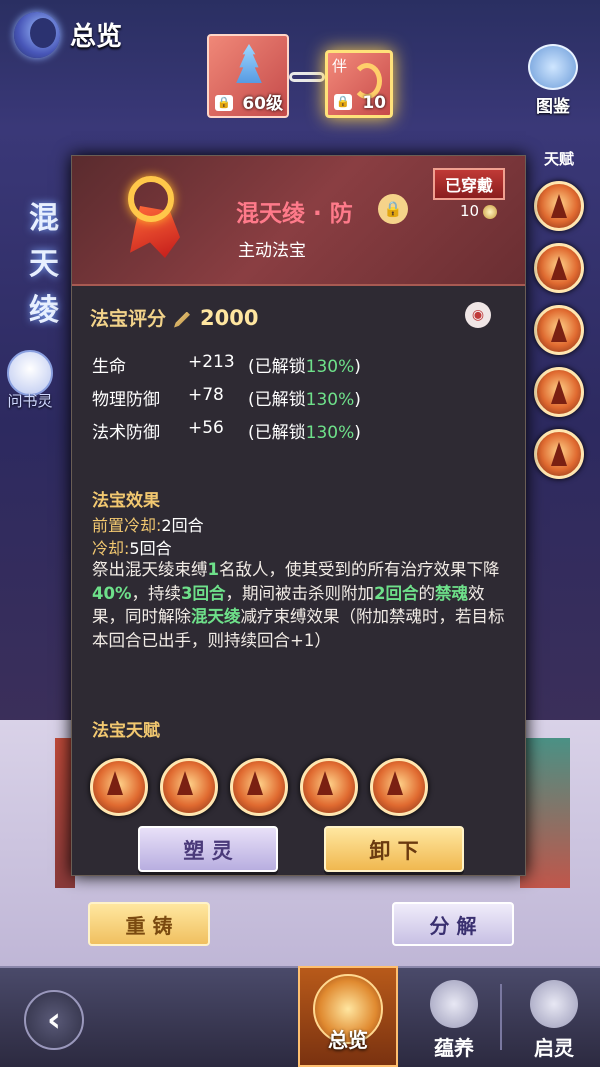 The height and width of the screenshot is (1067, 600). Describe the element at coordinates (226, 397) in the screenshot. I see `stat-row: 物理防御 +78 (已解锁130%)` at that location.